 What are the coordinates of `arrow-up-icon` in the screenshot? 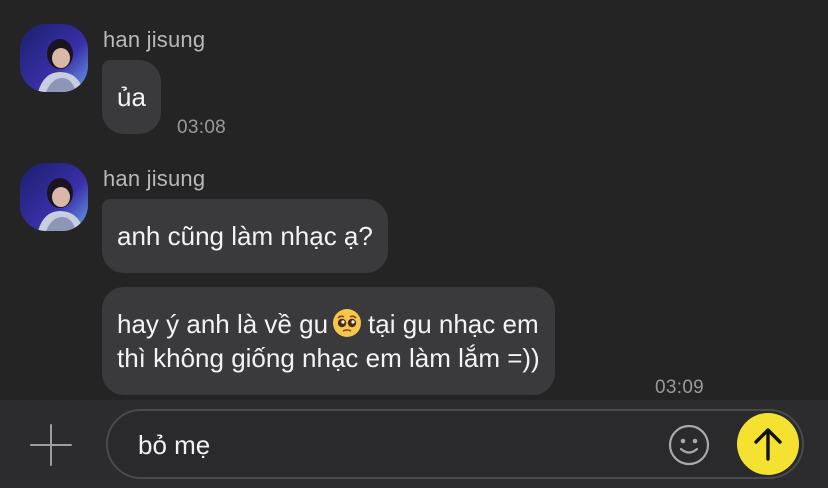 It's located at (768, 444).